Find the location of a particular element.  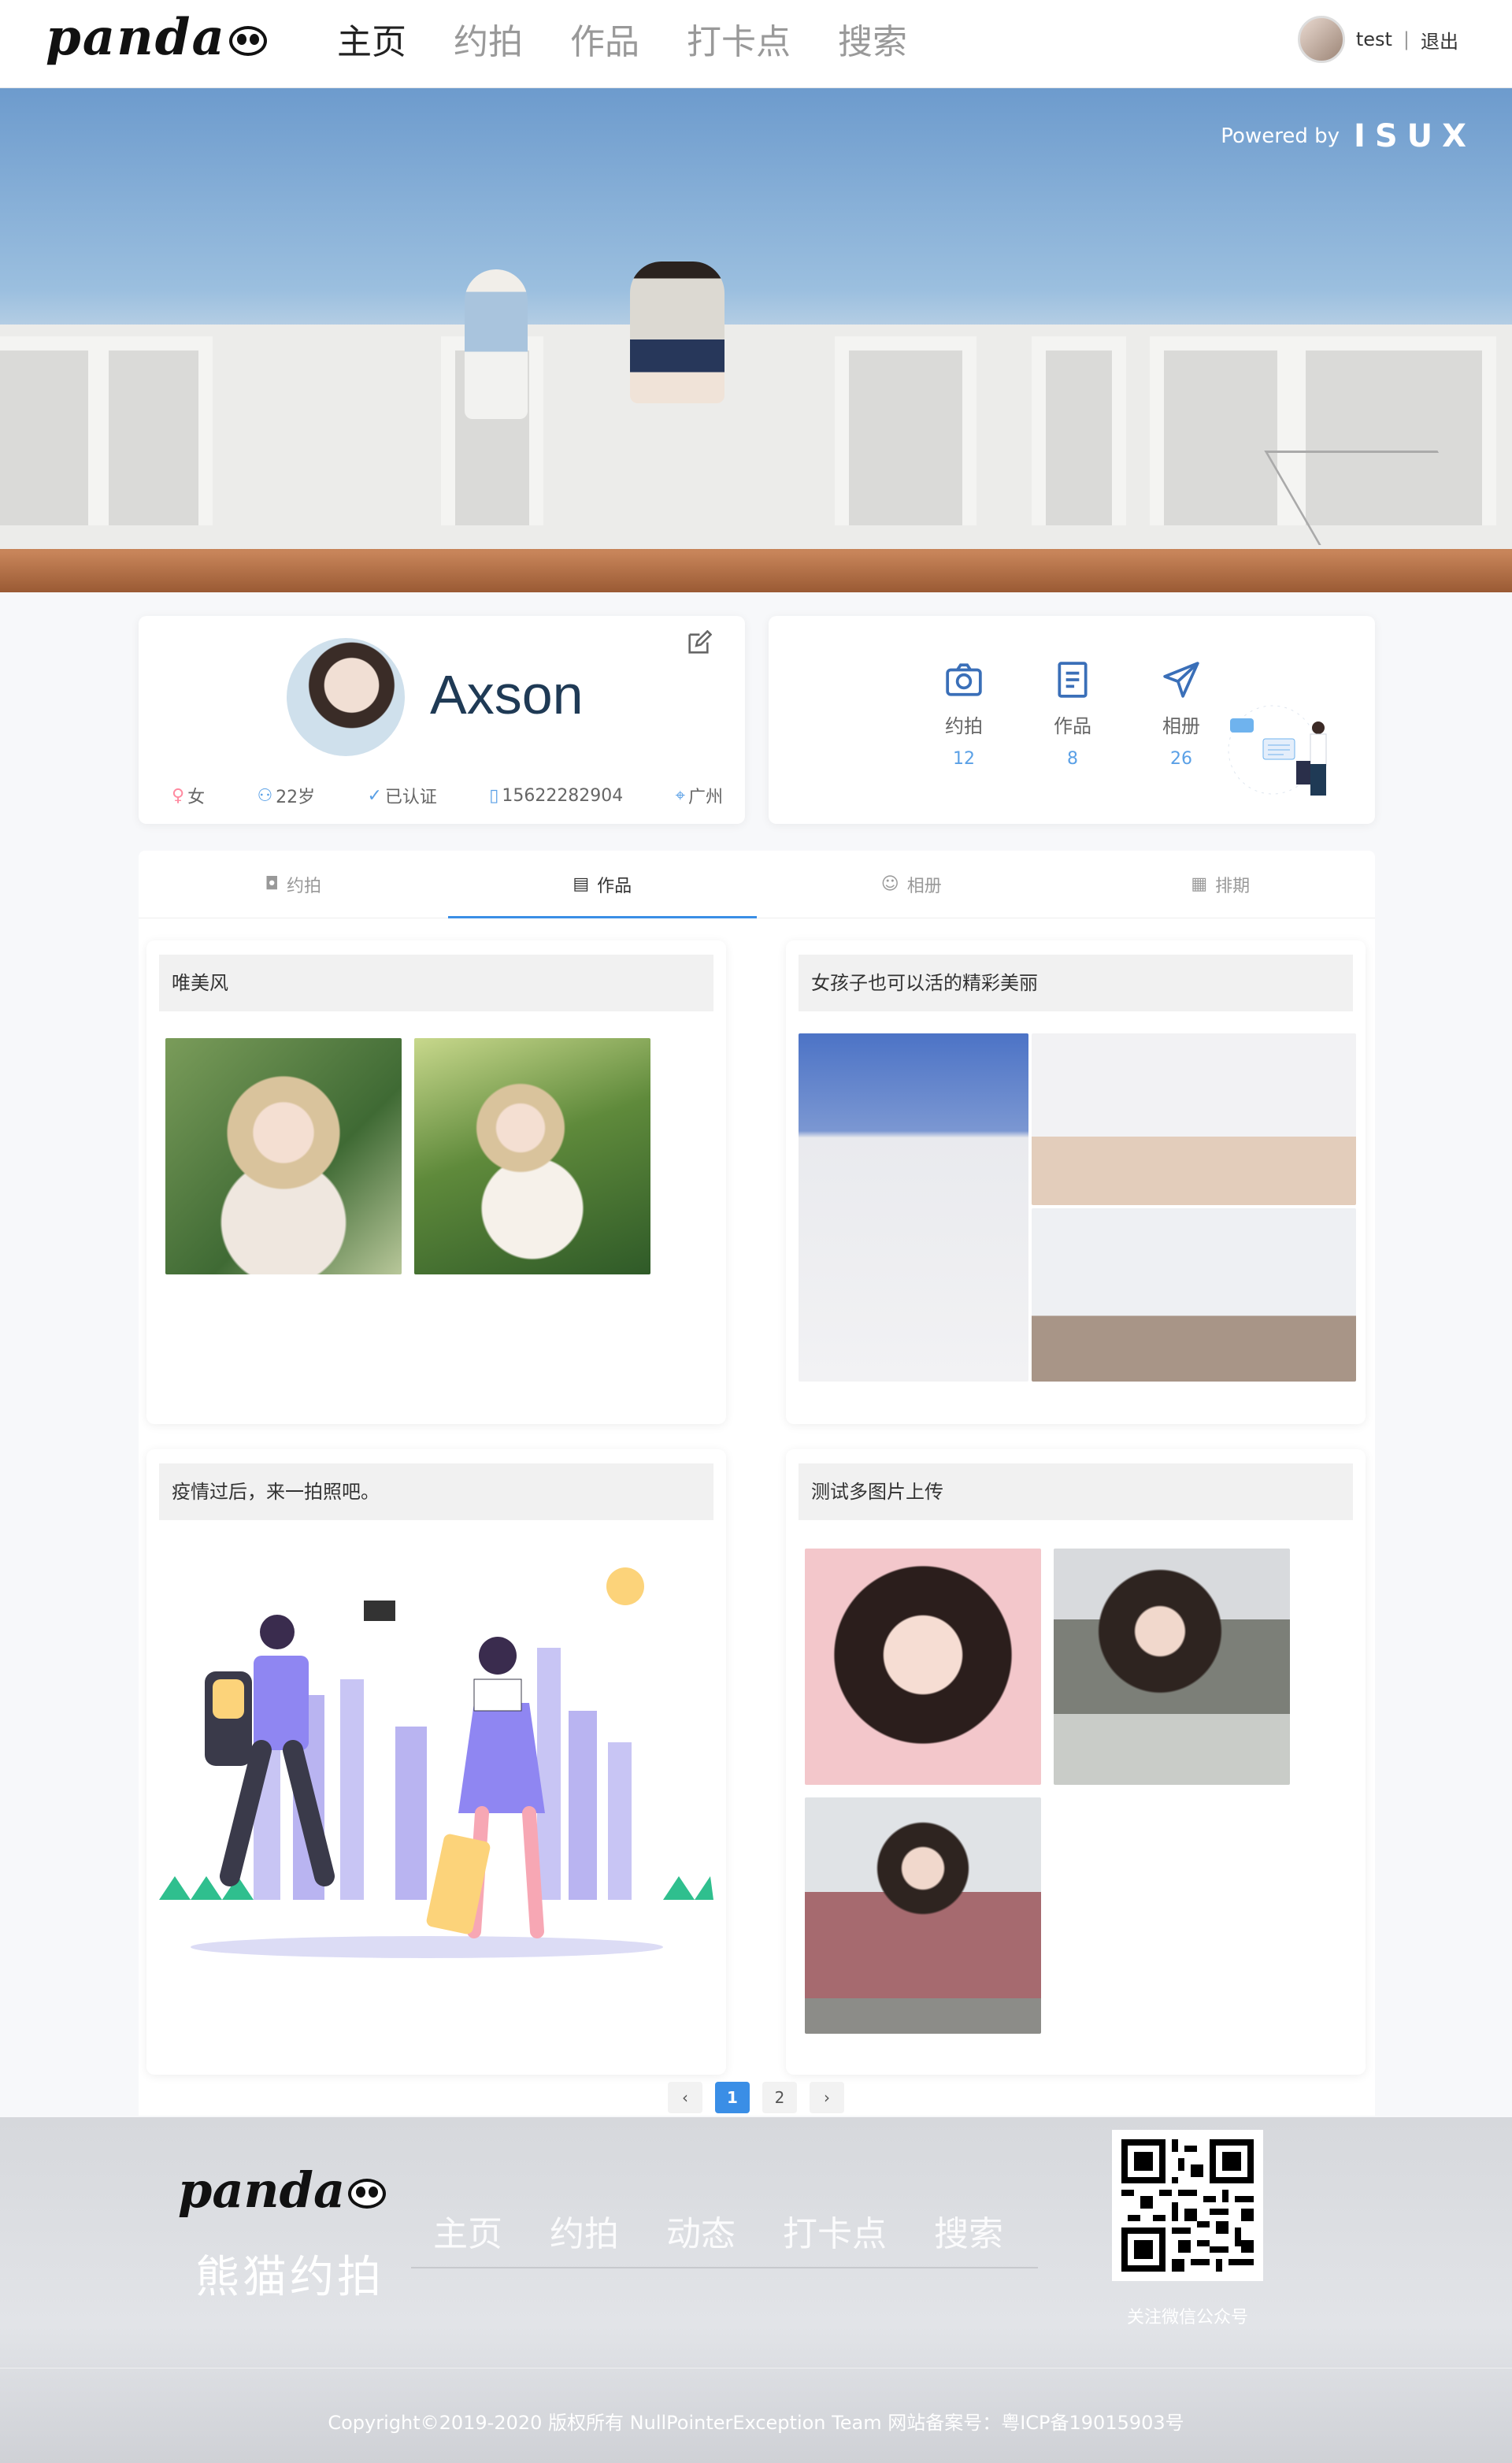

site-logo: panda is located at coordinates (160, 38).